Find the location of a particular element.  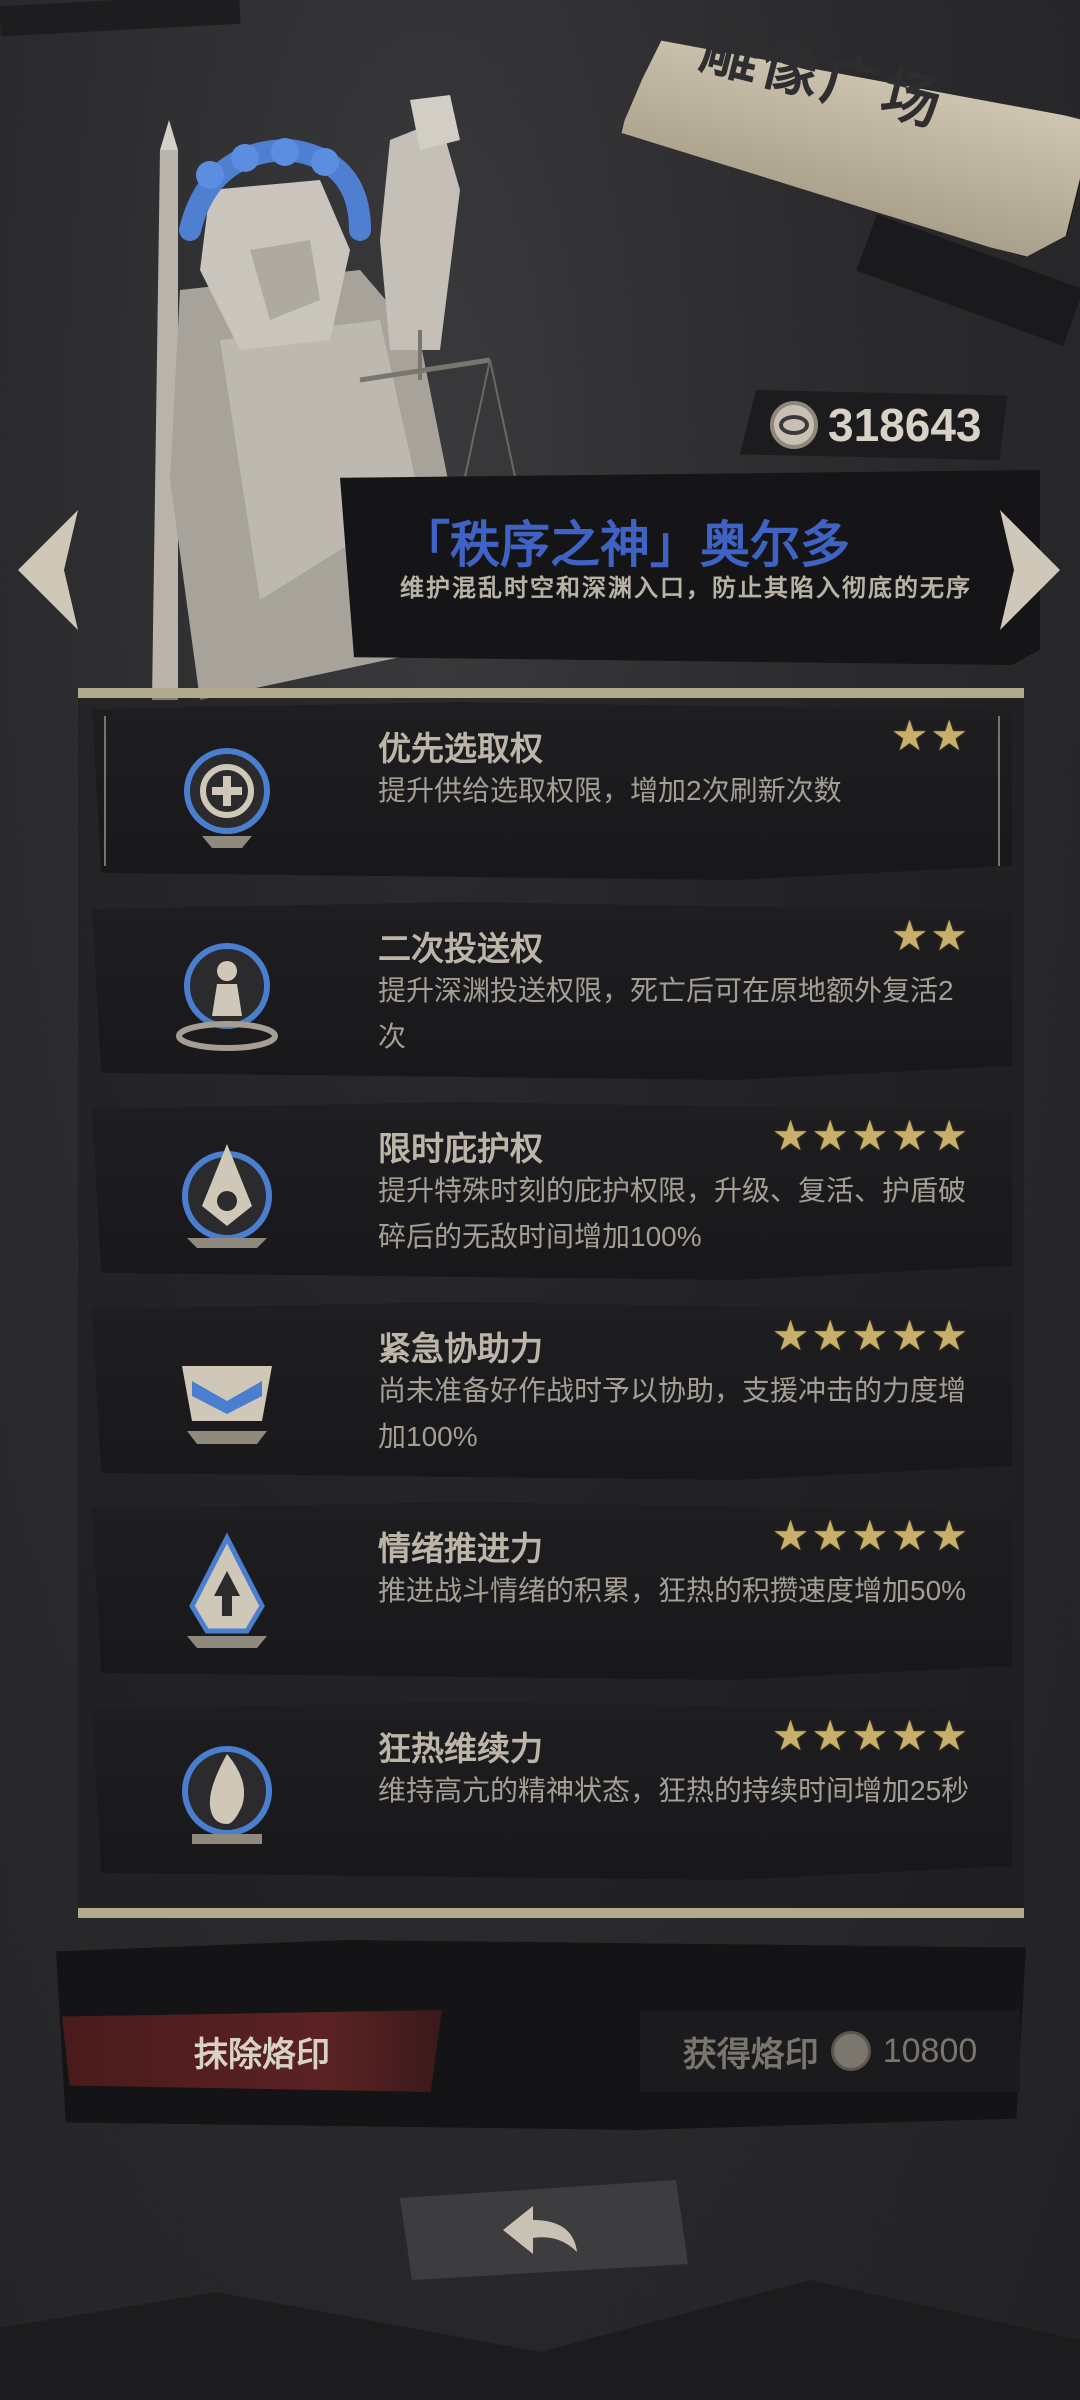

handshake-icon is located at coordinates (227, 1405).